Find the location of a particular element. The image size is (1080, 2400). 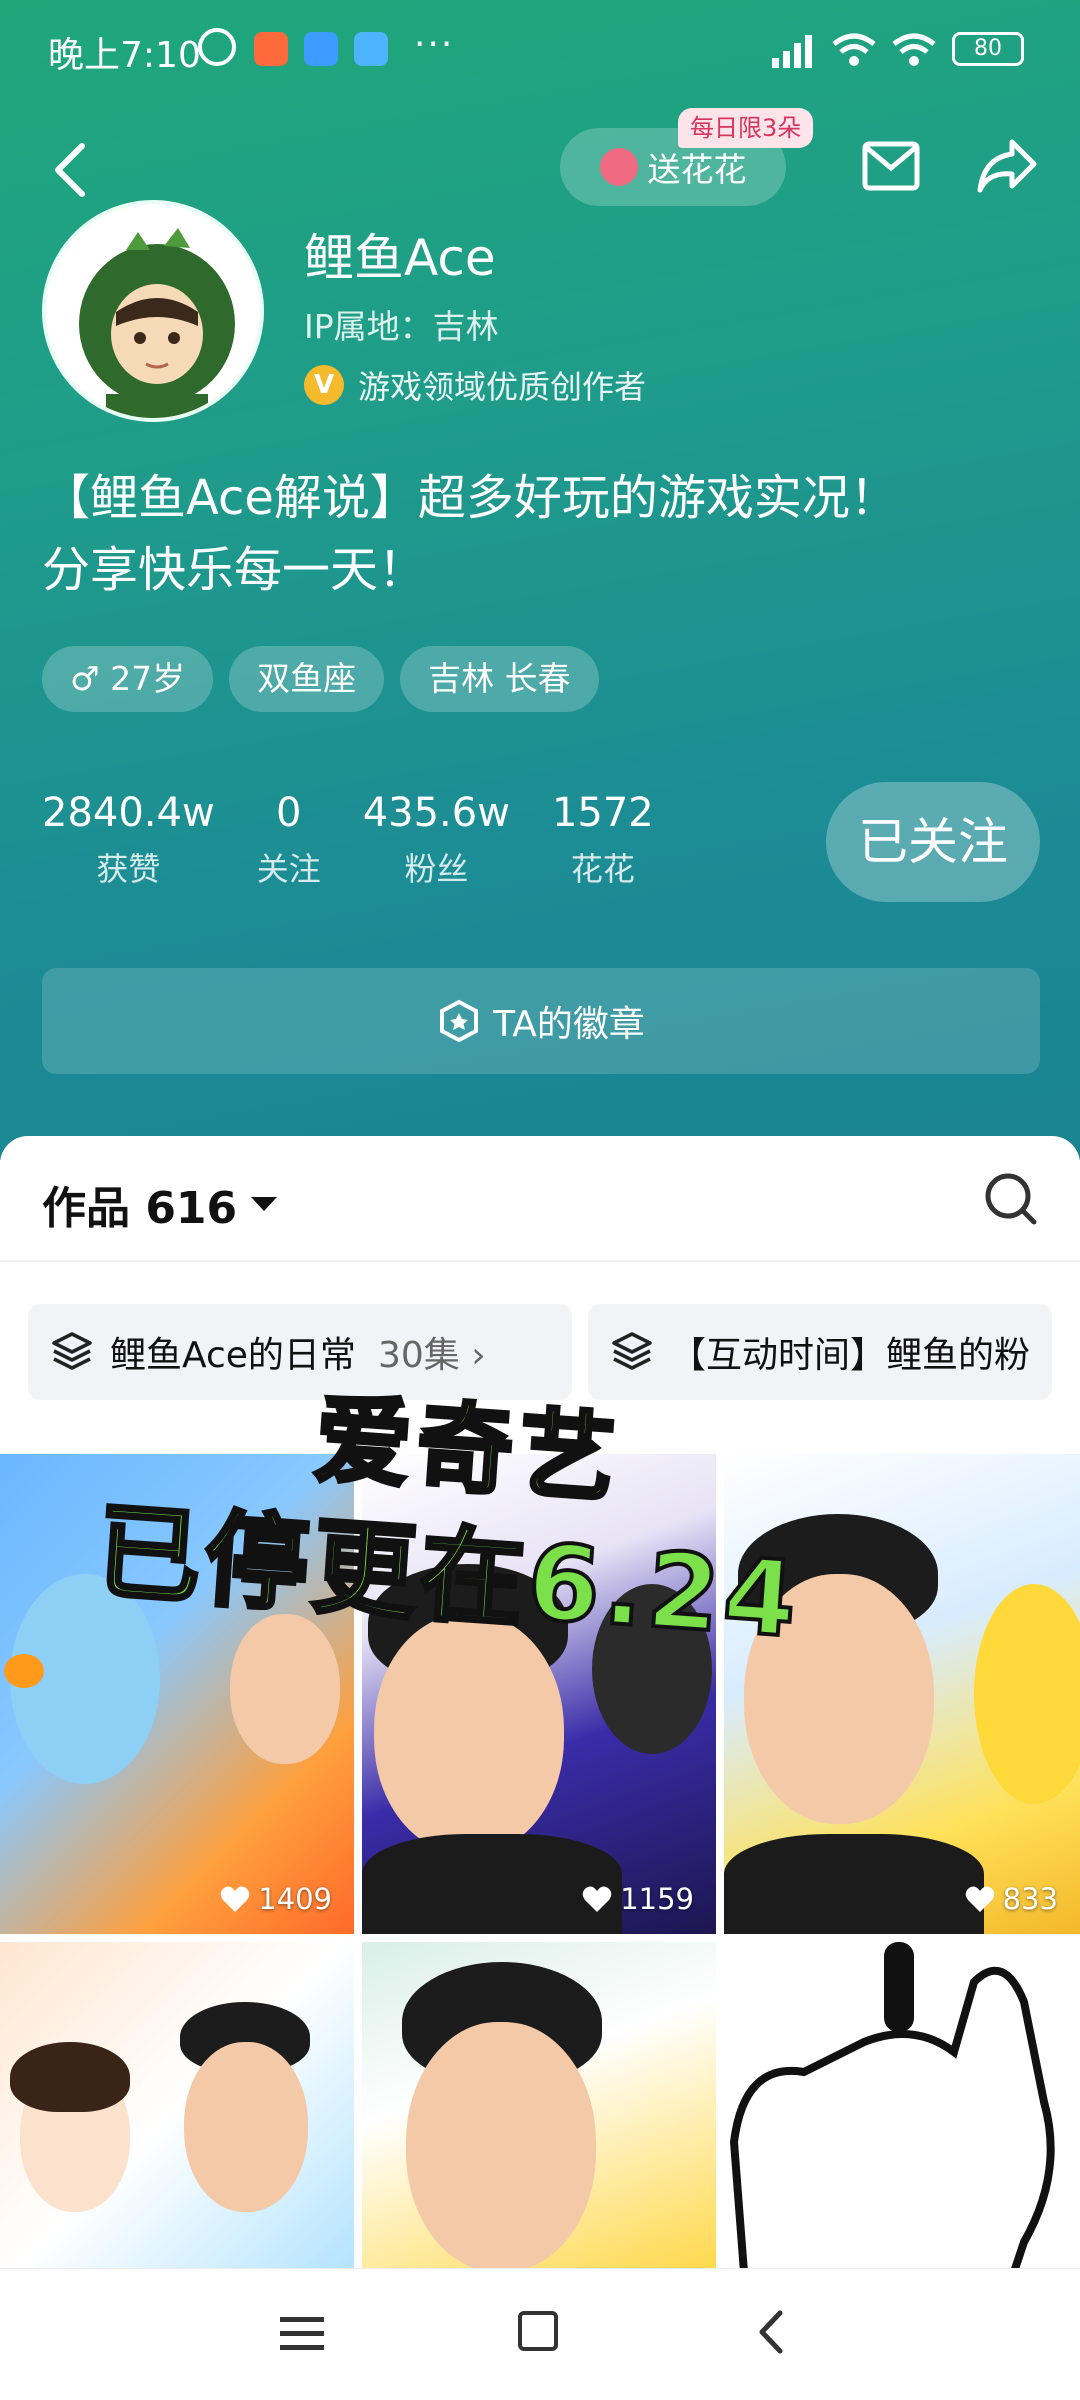

tag-location: 吉林 长春 is located at coordinates (499, 679).